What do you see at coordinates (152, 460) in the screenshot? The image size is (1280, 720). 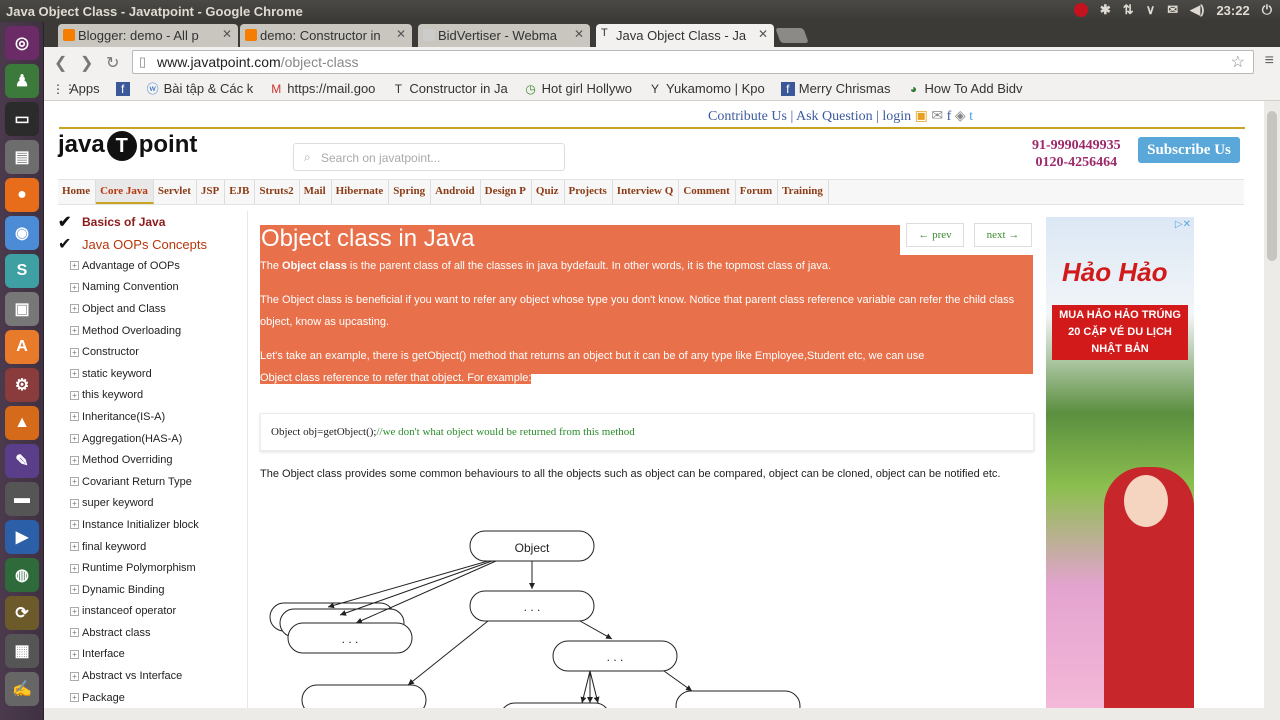 I see `sidebar-item: + Method Overriding` at bounding box center [152, 460].